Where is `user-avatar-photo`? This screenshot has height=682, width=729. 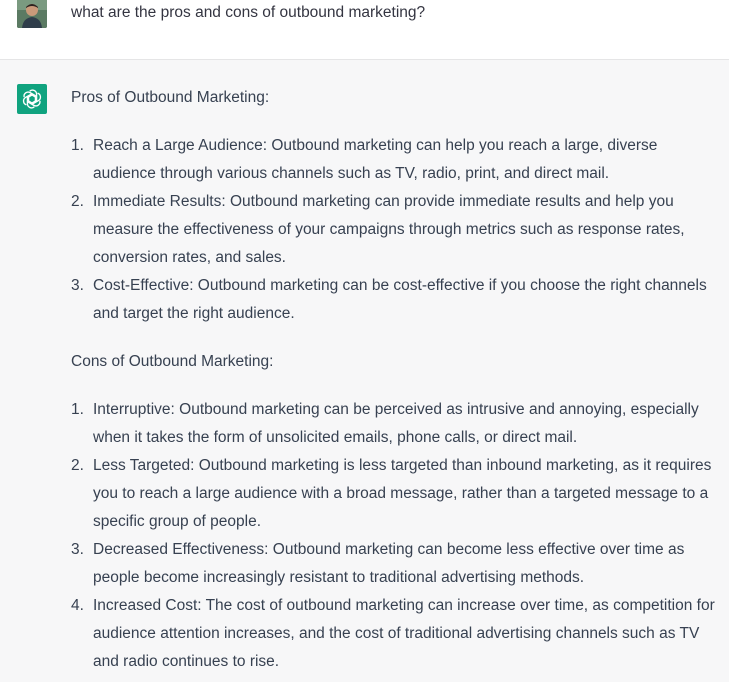 user-avatar-photo is located at coordinates (32, 14).